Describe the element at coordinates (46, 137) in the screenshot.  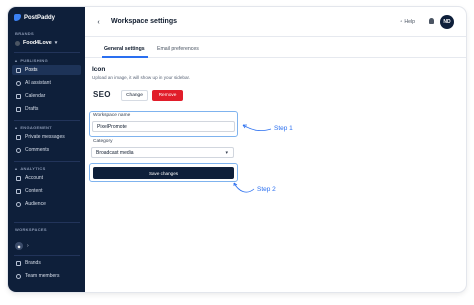
I see `sidebar-item-private-messages: Private messages` at that location.